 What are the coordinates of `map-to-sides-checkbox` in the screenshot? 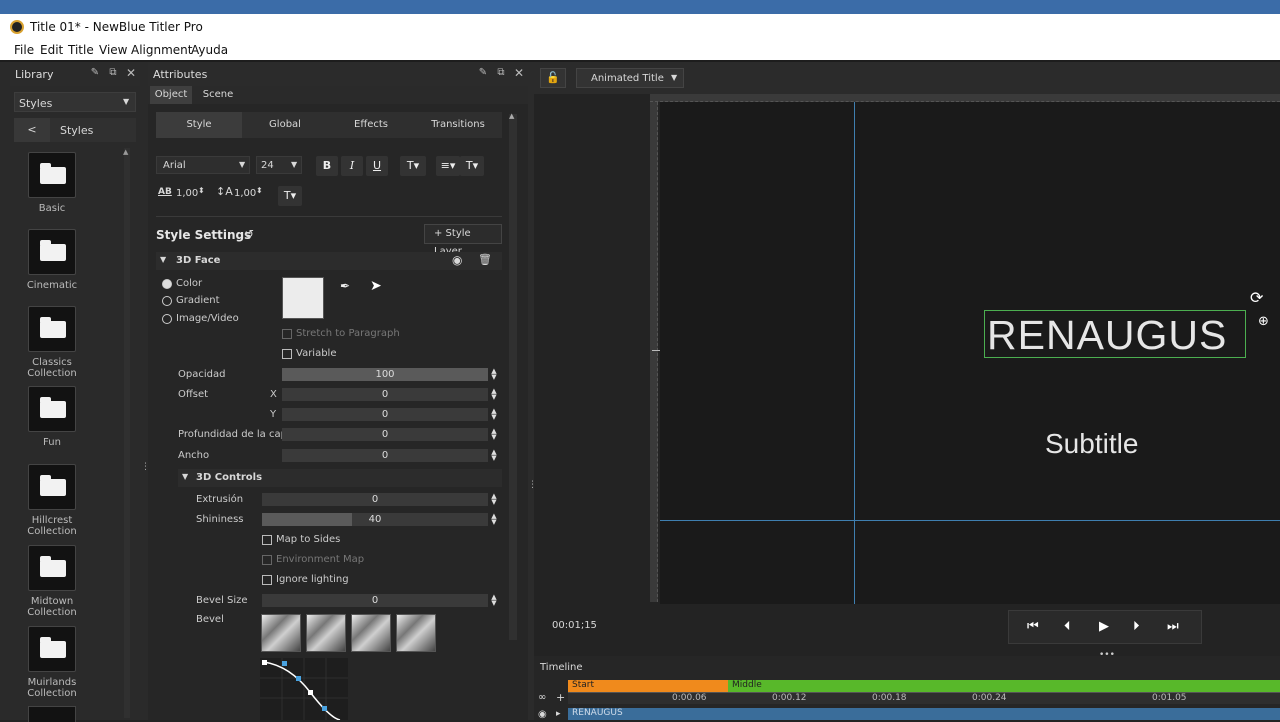 It's located at (267, 540).